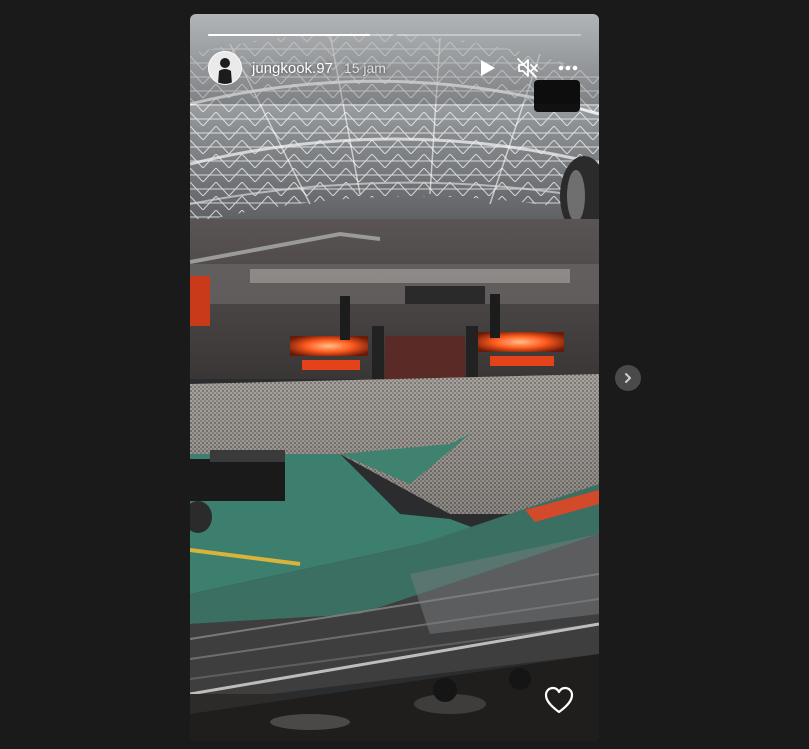 This screenshot has width=809, height=749. What do you see at coordinates (559, 700) in the screenshot?
I see `heart-icon` at bounding box center [559, 700].